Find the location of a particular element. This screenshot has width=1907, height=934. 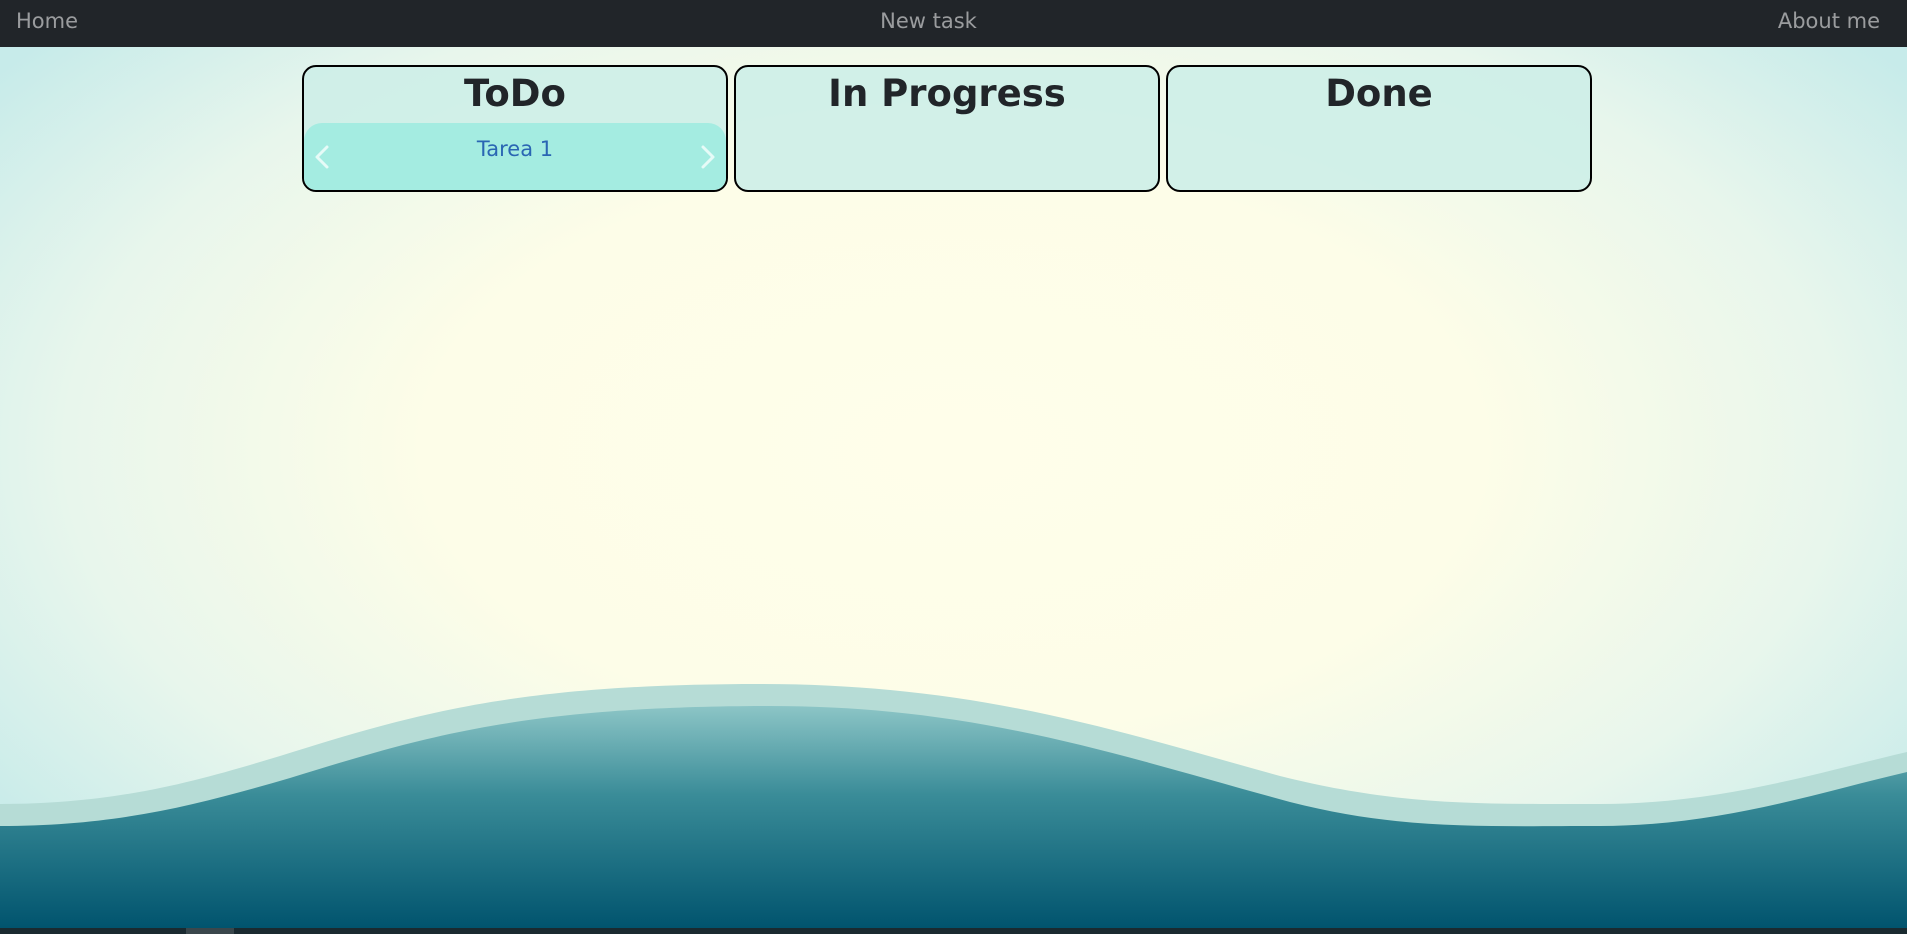

column-title-todo: ToDo is located at coordinates (515, 93).